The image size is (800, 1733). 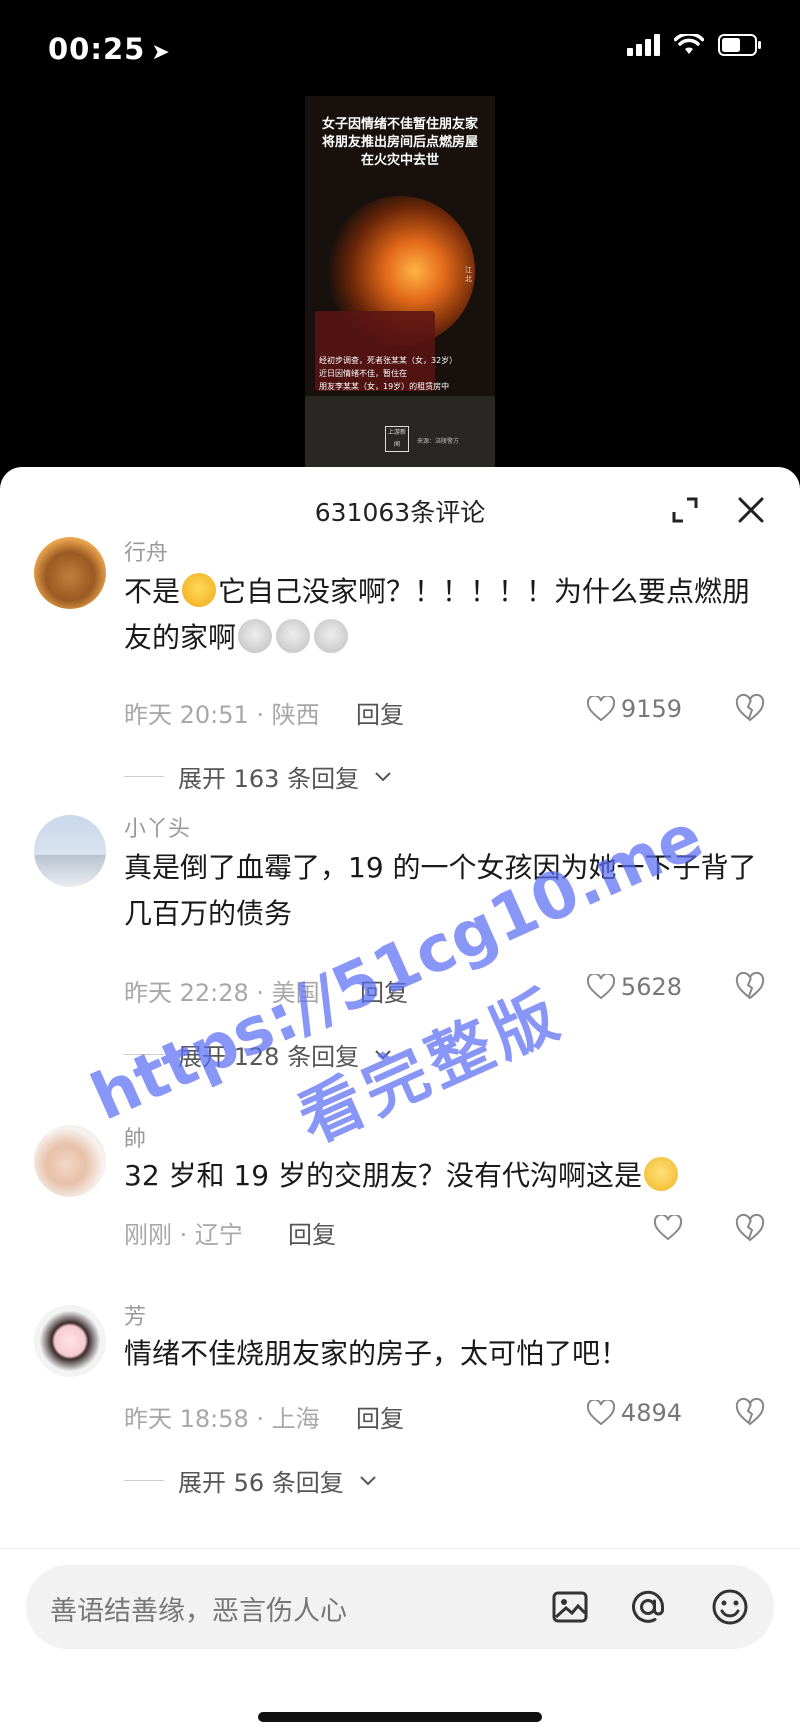 I want to click on like-button, so click(x=668, y=1228).